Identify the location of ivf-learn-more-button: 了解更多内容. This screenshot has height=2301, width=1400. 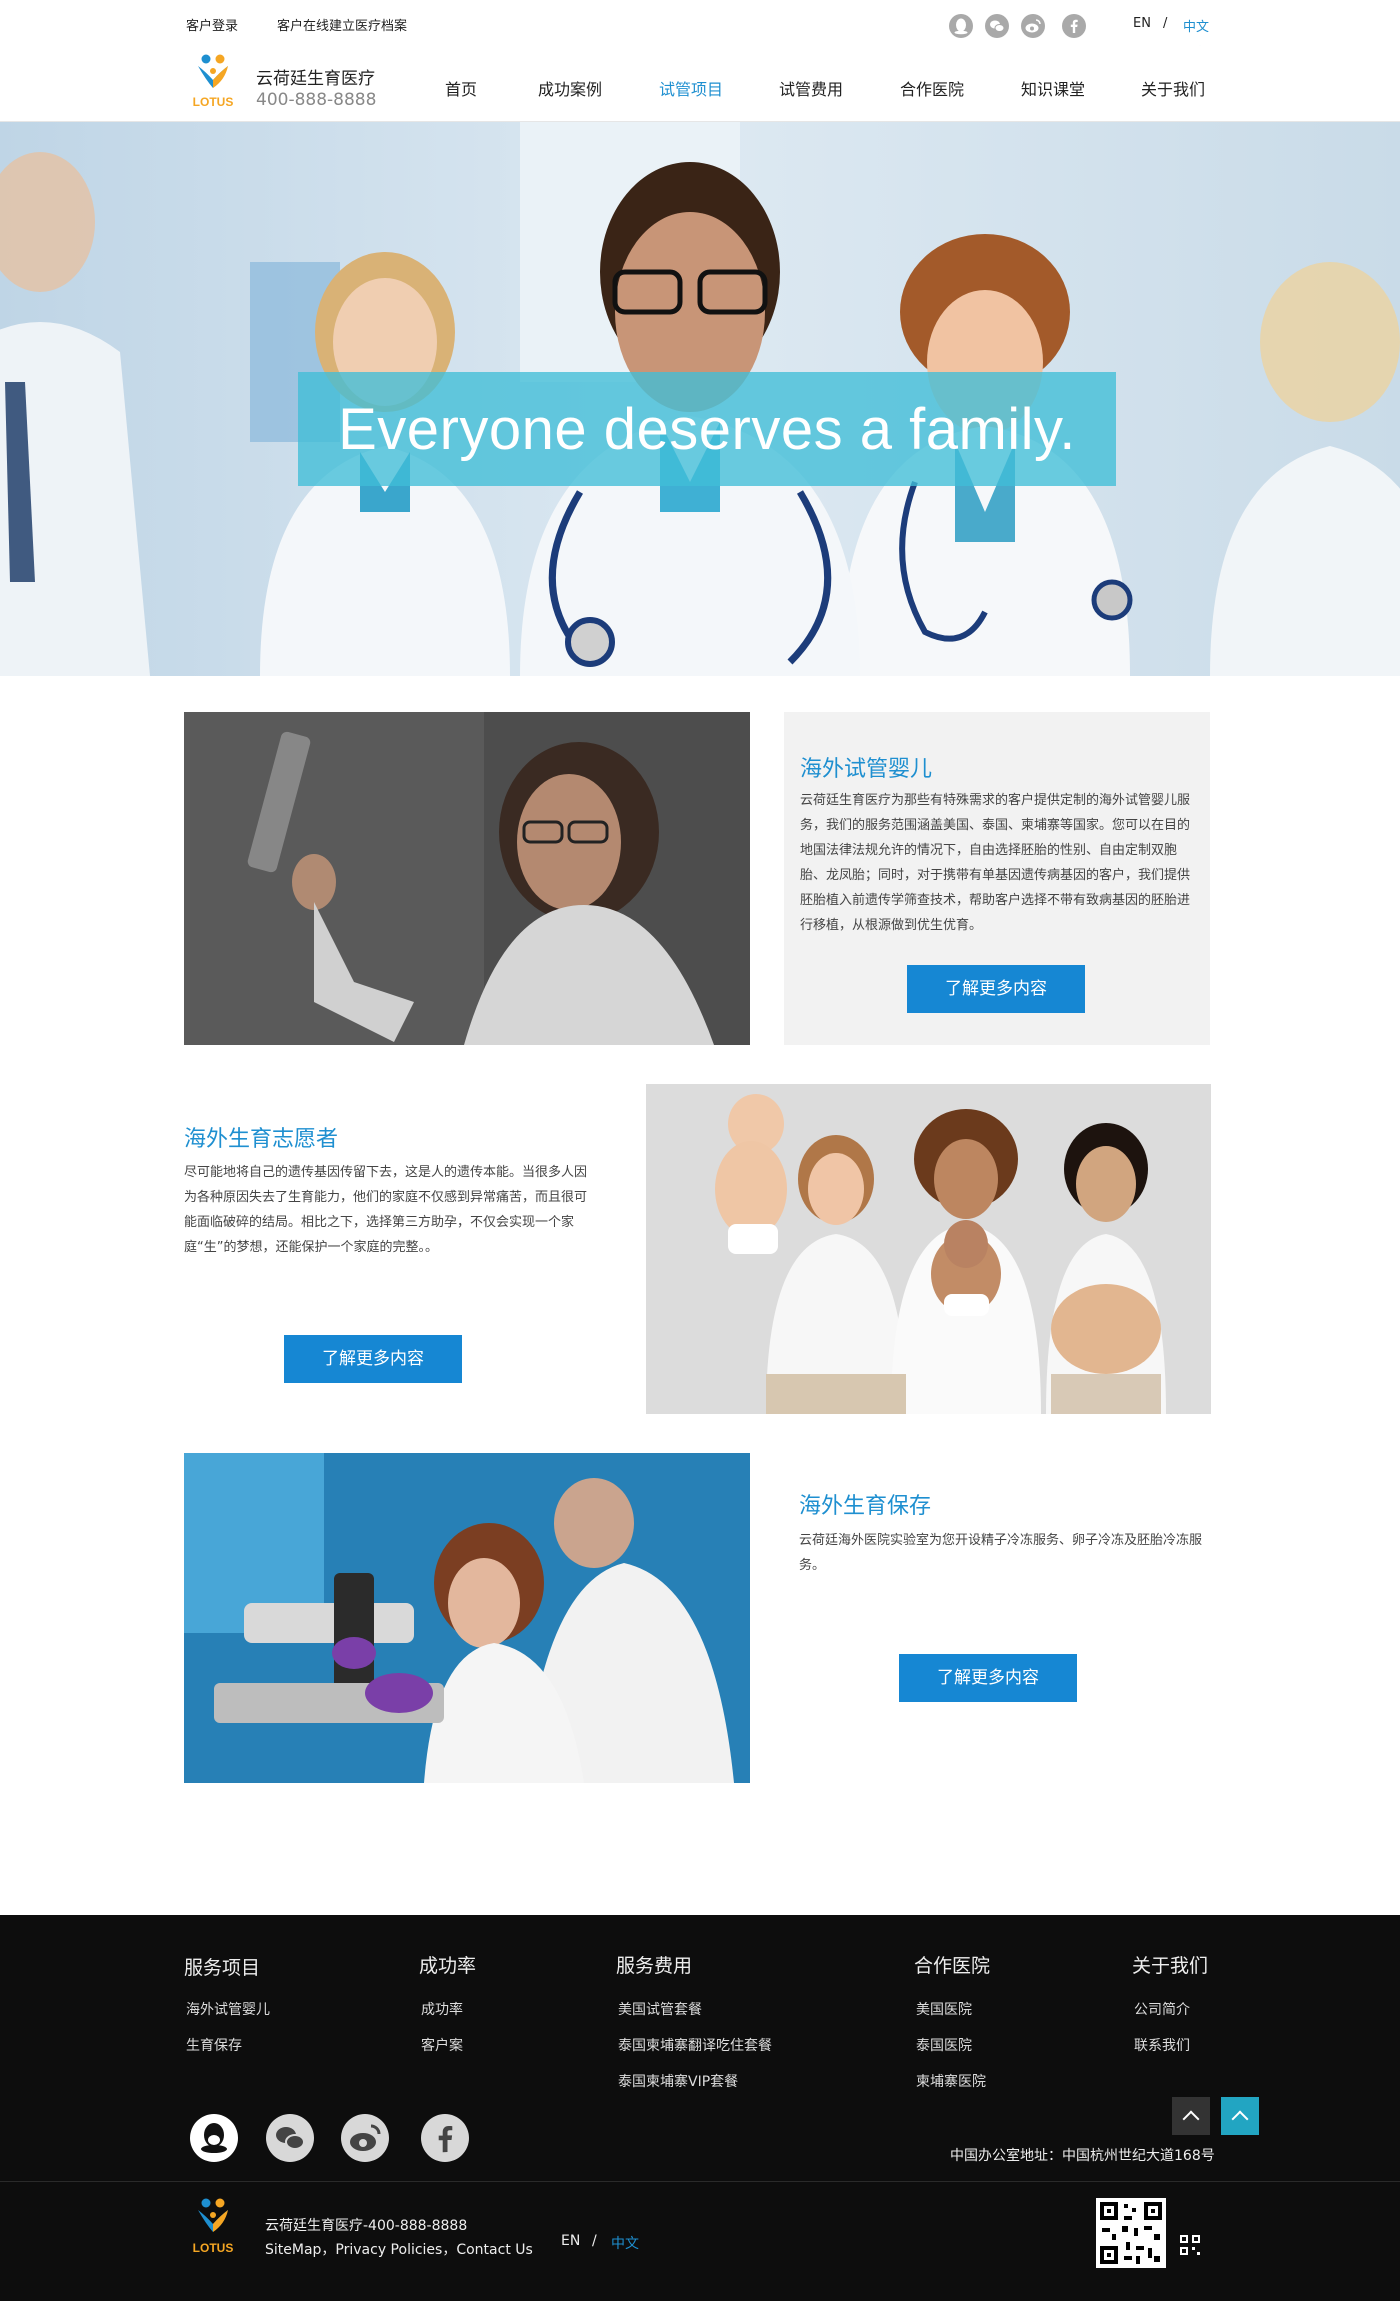
(996, 989).